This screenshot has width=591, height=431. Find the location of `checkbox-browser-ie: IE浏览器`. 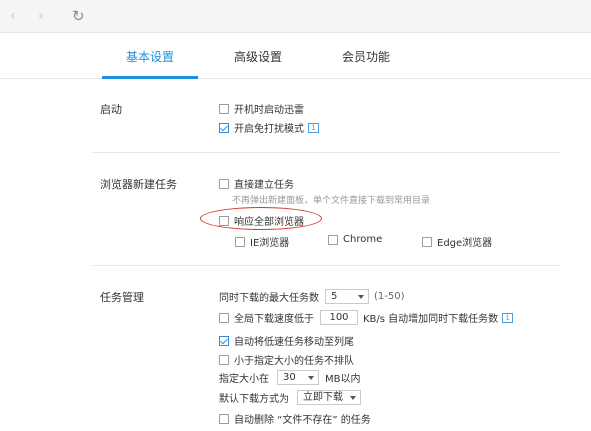

checkbox-browser-ie: IE浏览器 is located at coordinates (262, 241).